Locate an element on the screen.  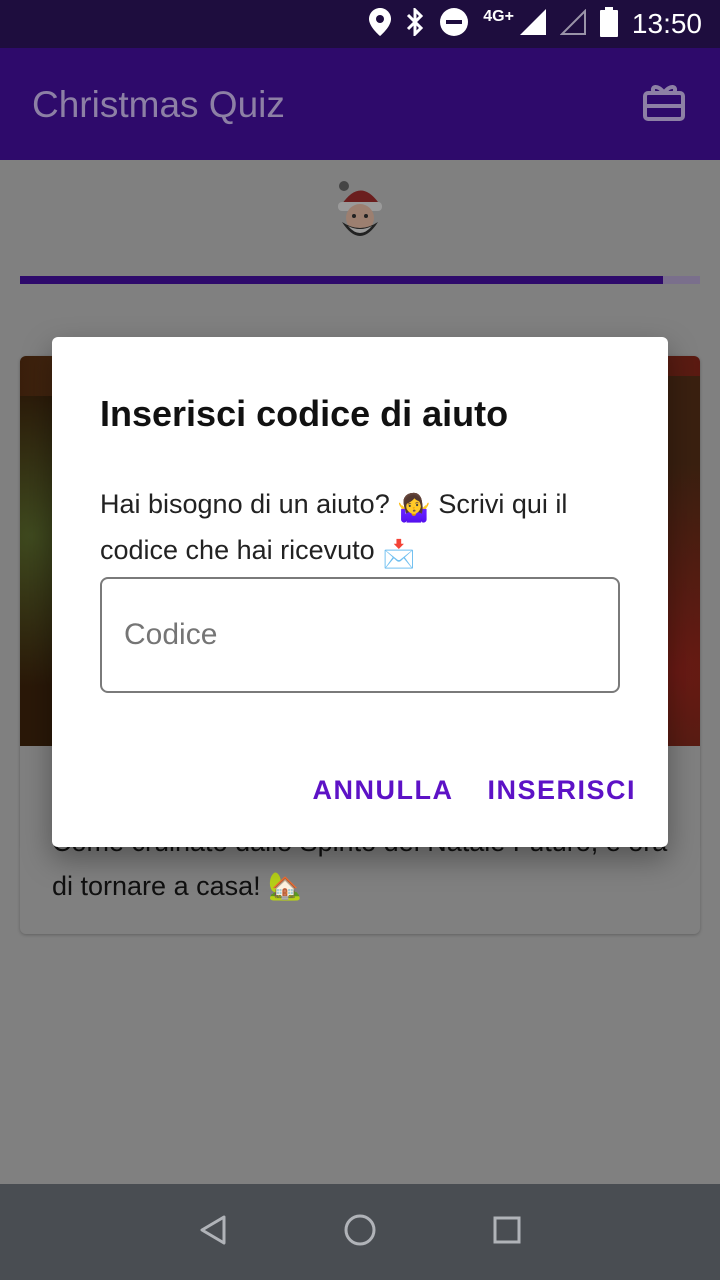
back-button is located at coordinates (213, 1232).